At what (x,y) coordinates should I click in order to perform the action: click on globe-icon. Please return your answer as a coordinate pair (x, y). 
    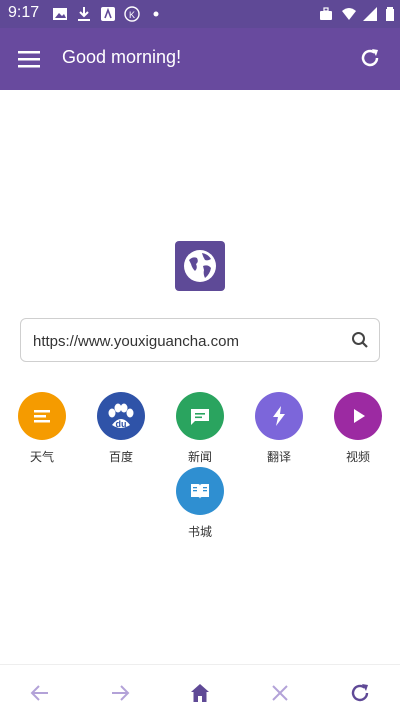
    Looking at the image, I should click on (200, 266).